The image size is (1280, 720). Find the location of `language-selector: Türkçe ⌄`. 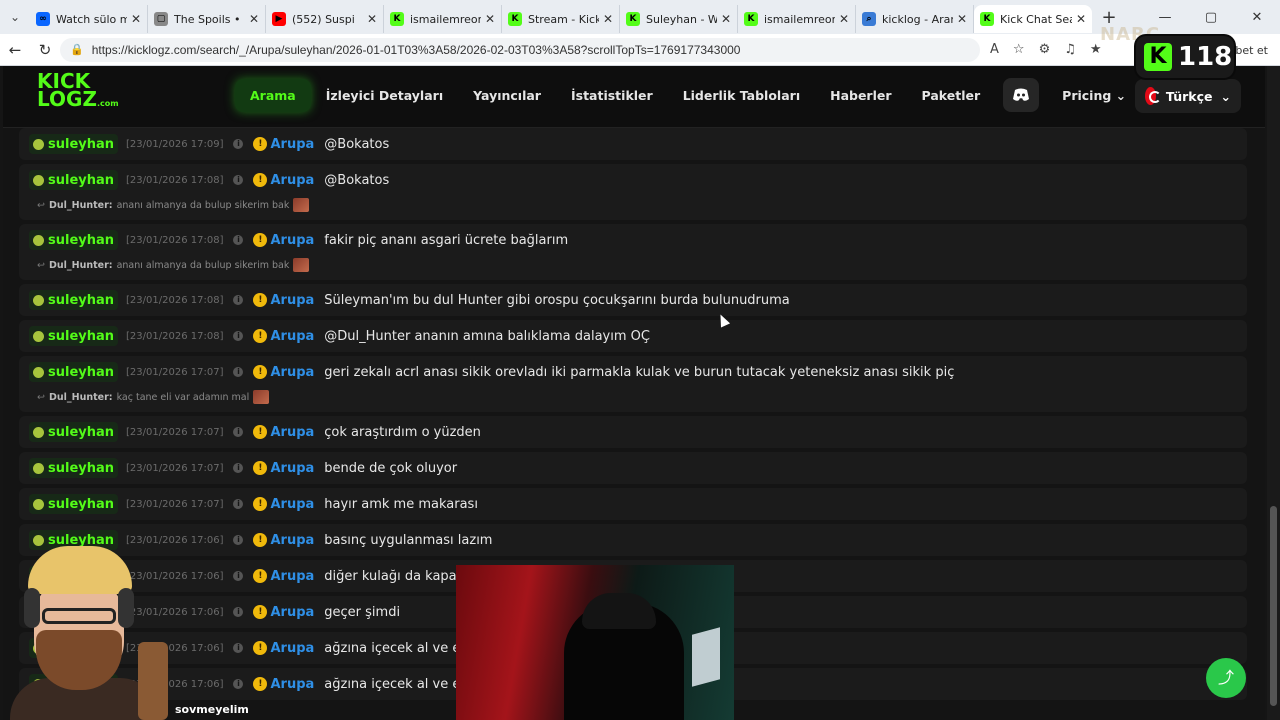

language-selector: Türkçe ⌄ is located at coordinates (1188, 96).